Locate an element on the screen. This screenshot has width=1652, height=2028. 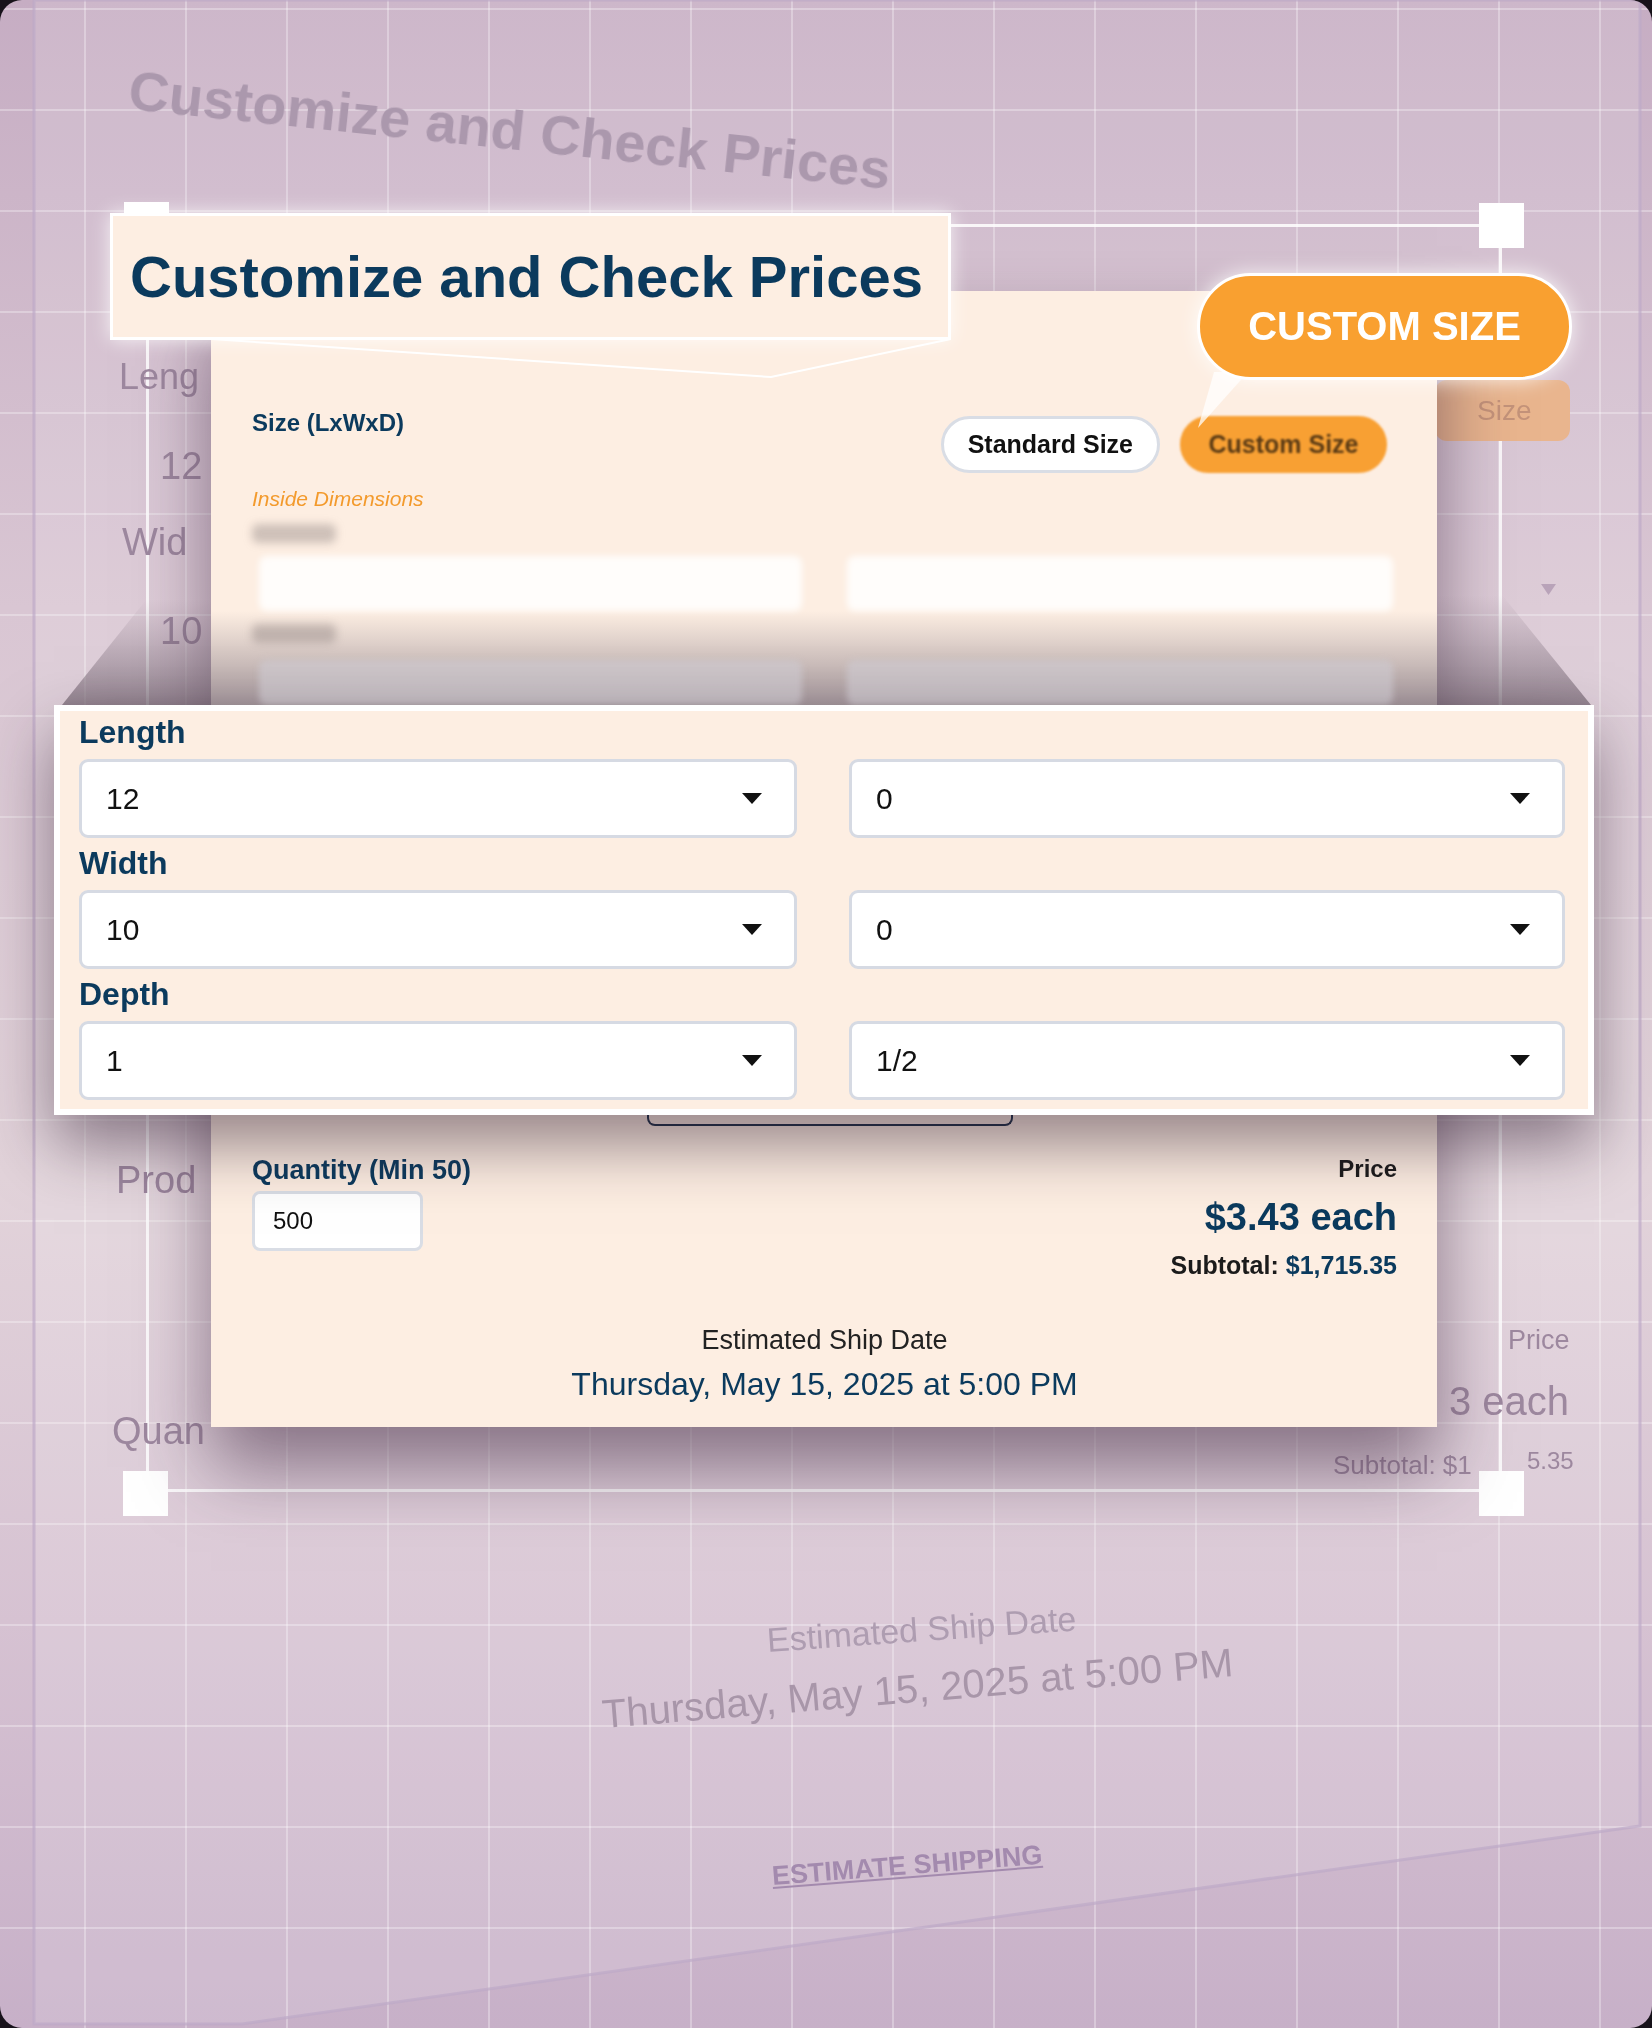
faded-form-text: 10 is located at coordinates (181, 631).